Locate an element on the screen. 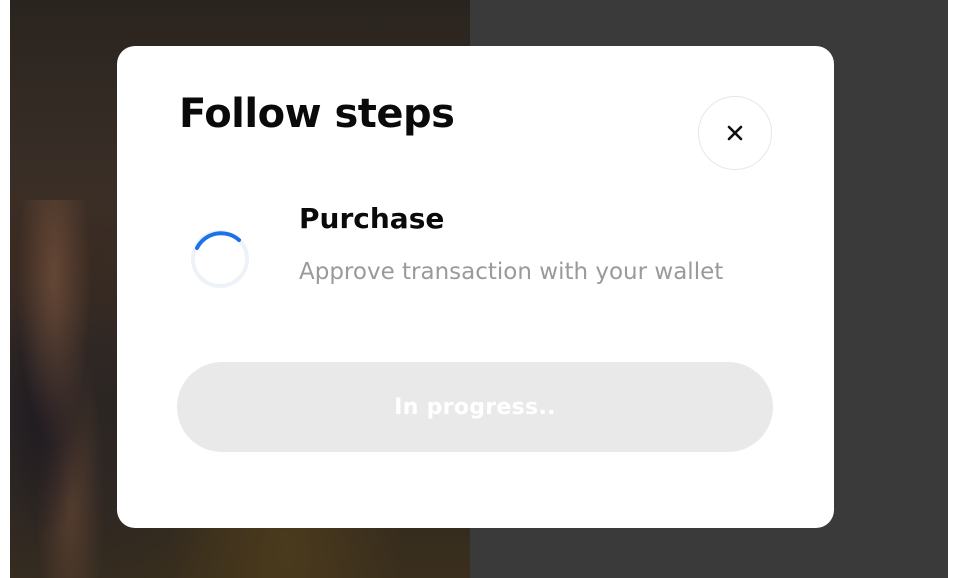 This screenshot has width=953, height=578. loading-spinner-icon is located at coordinates (220, 259).